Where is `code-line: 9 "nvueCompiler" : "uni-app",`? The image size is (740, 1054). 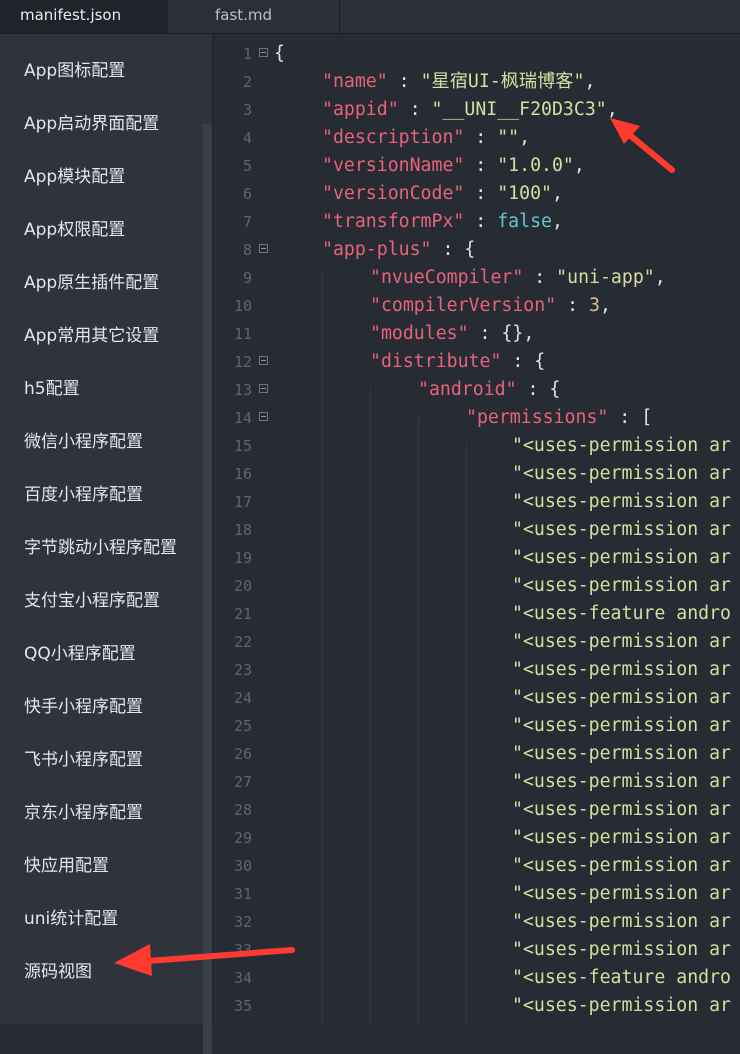
code-line: 9 "nvueCompiler" : "uni-app", is located at coordinates (477, 278).